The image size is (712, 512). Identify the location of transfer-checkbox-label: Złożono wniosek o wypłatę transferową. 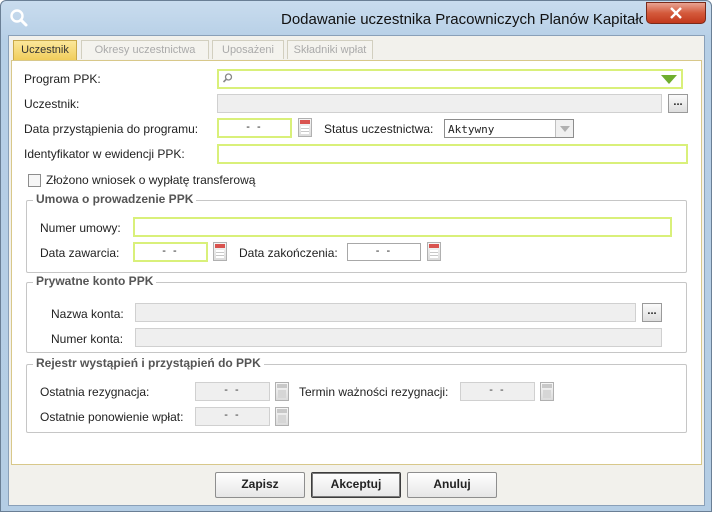
(151, 180).